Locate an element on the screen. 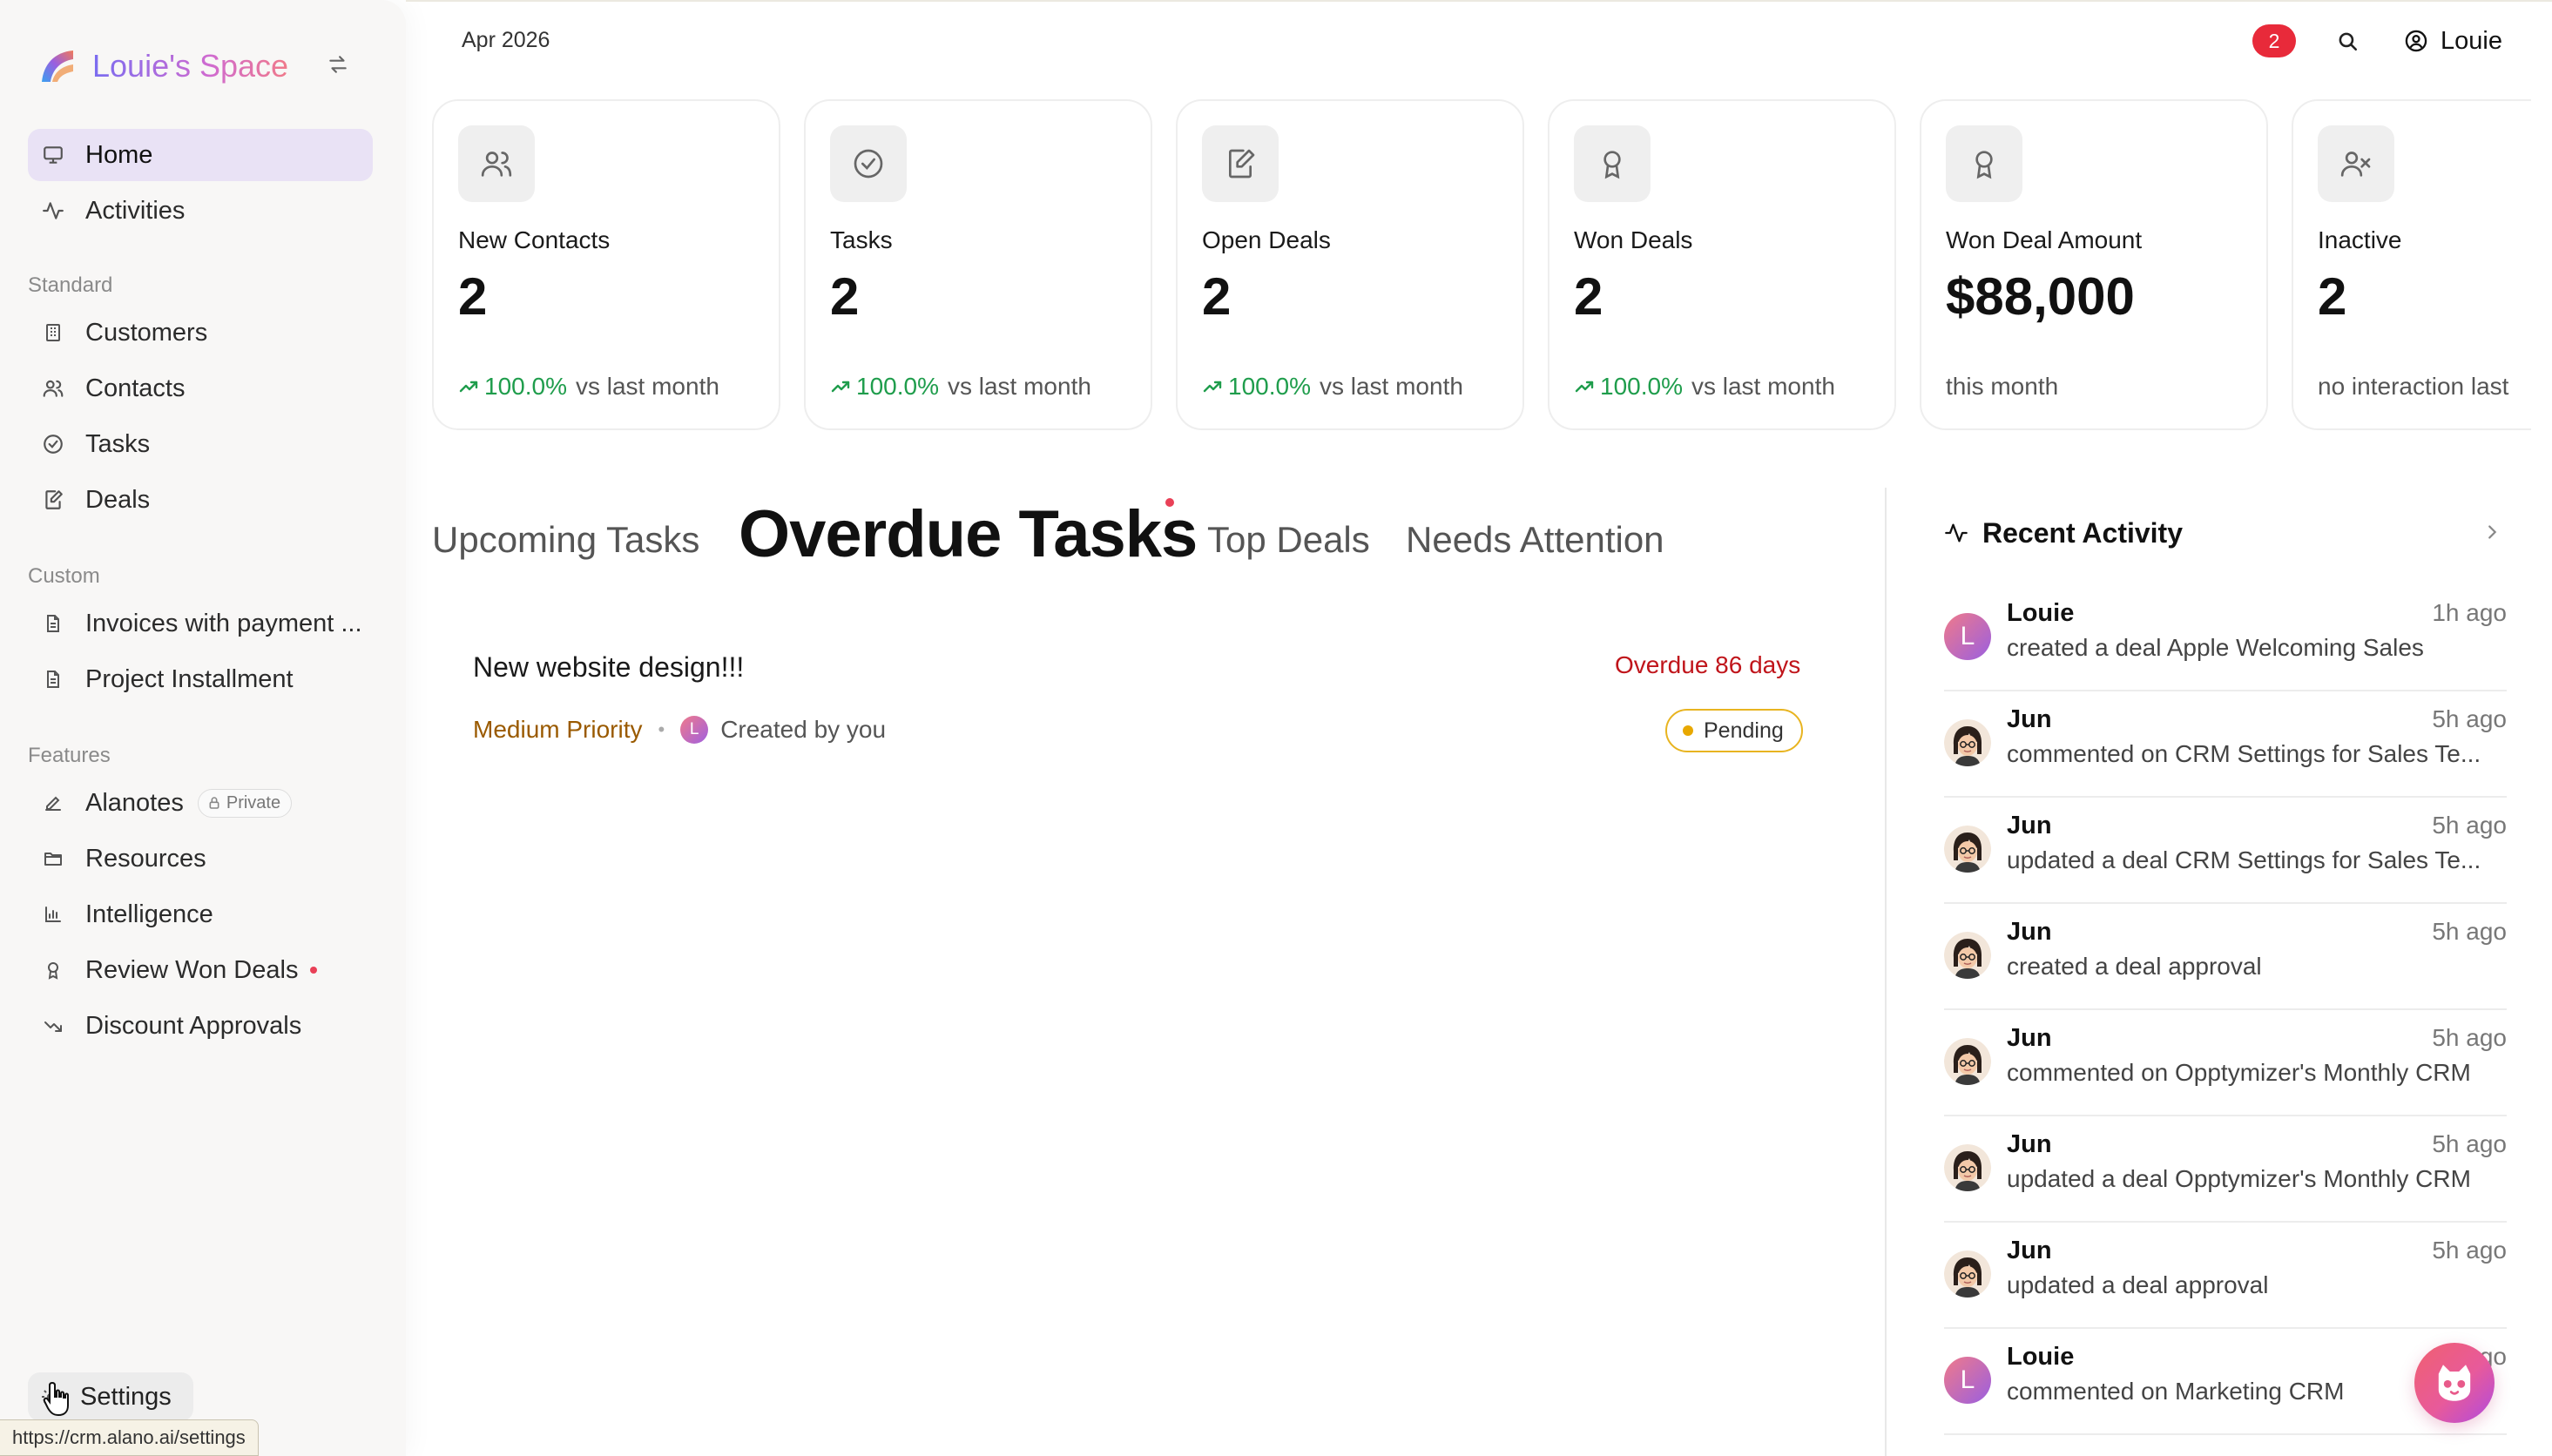  tab-needs-attention: Needs Attention is located at coordinates (1535, 540).